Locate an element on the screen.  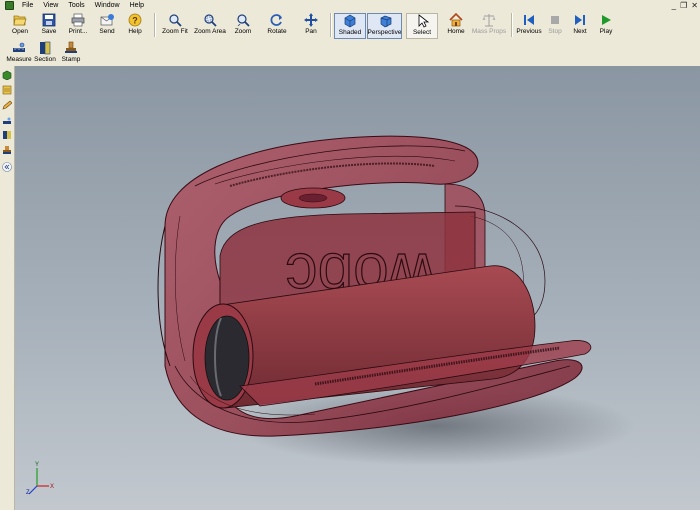
menu-bar: File View Tools Window Help _ ❐ ✕ is located at coordinates (350, 5).